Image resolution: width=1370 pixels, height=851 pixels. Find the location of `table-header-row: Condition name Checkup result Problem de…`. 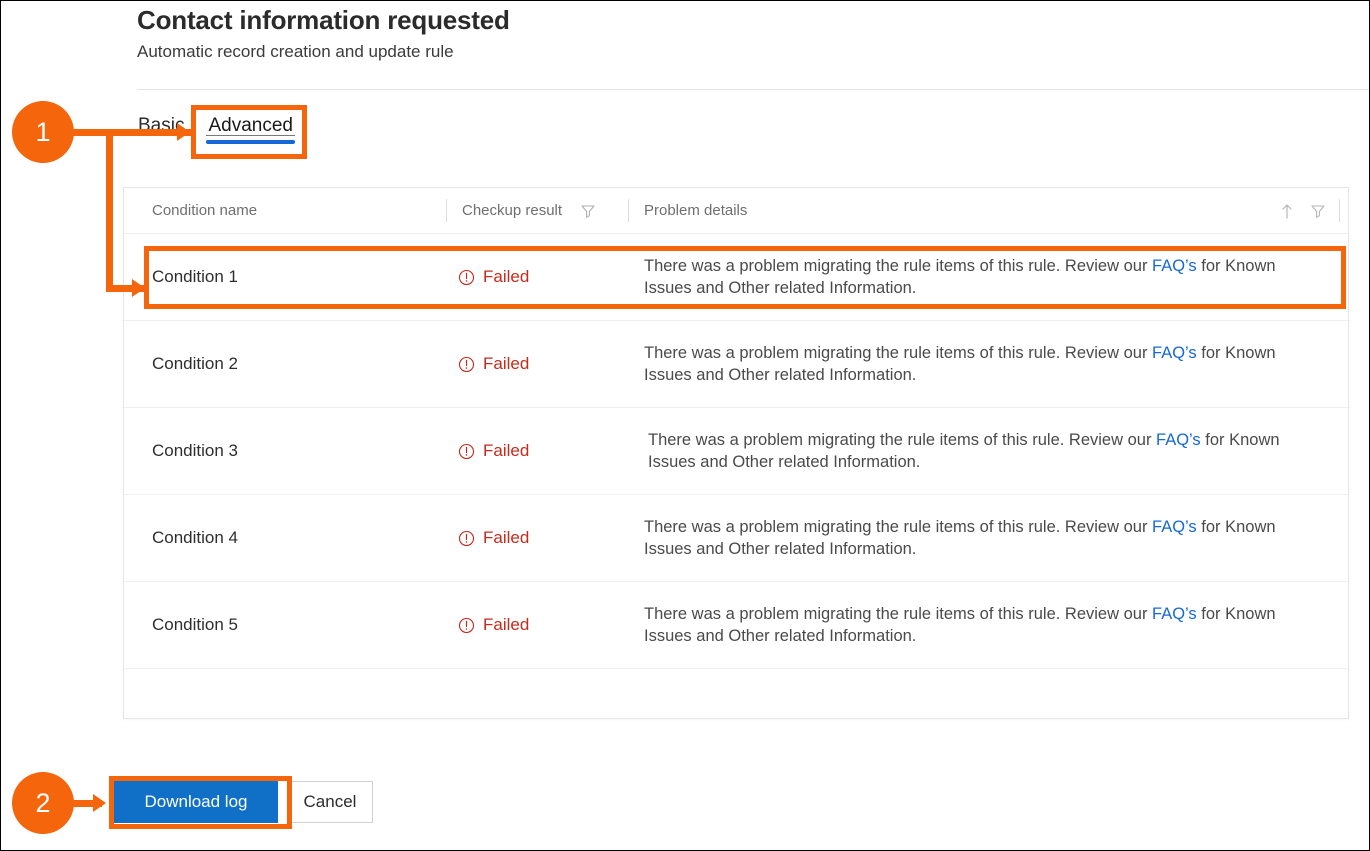

table-header-row: Condition name Checkup result Problem de… is located at coordinates (736, 211).